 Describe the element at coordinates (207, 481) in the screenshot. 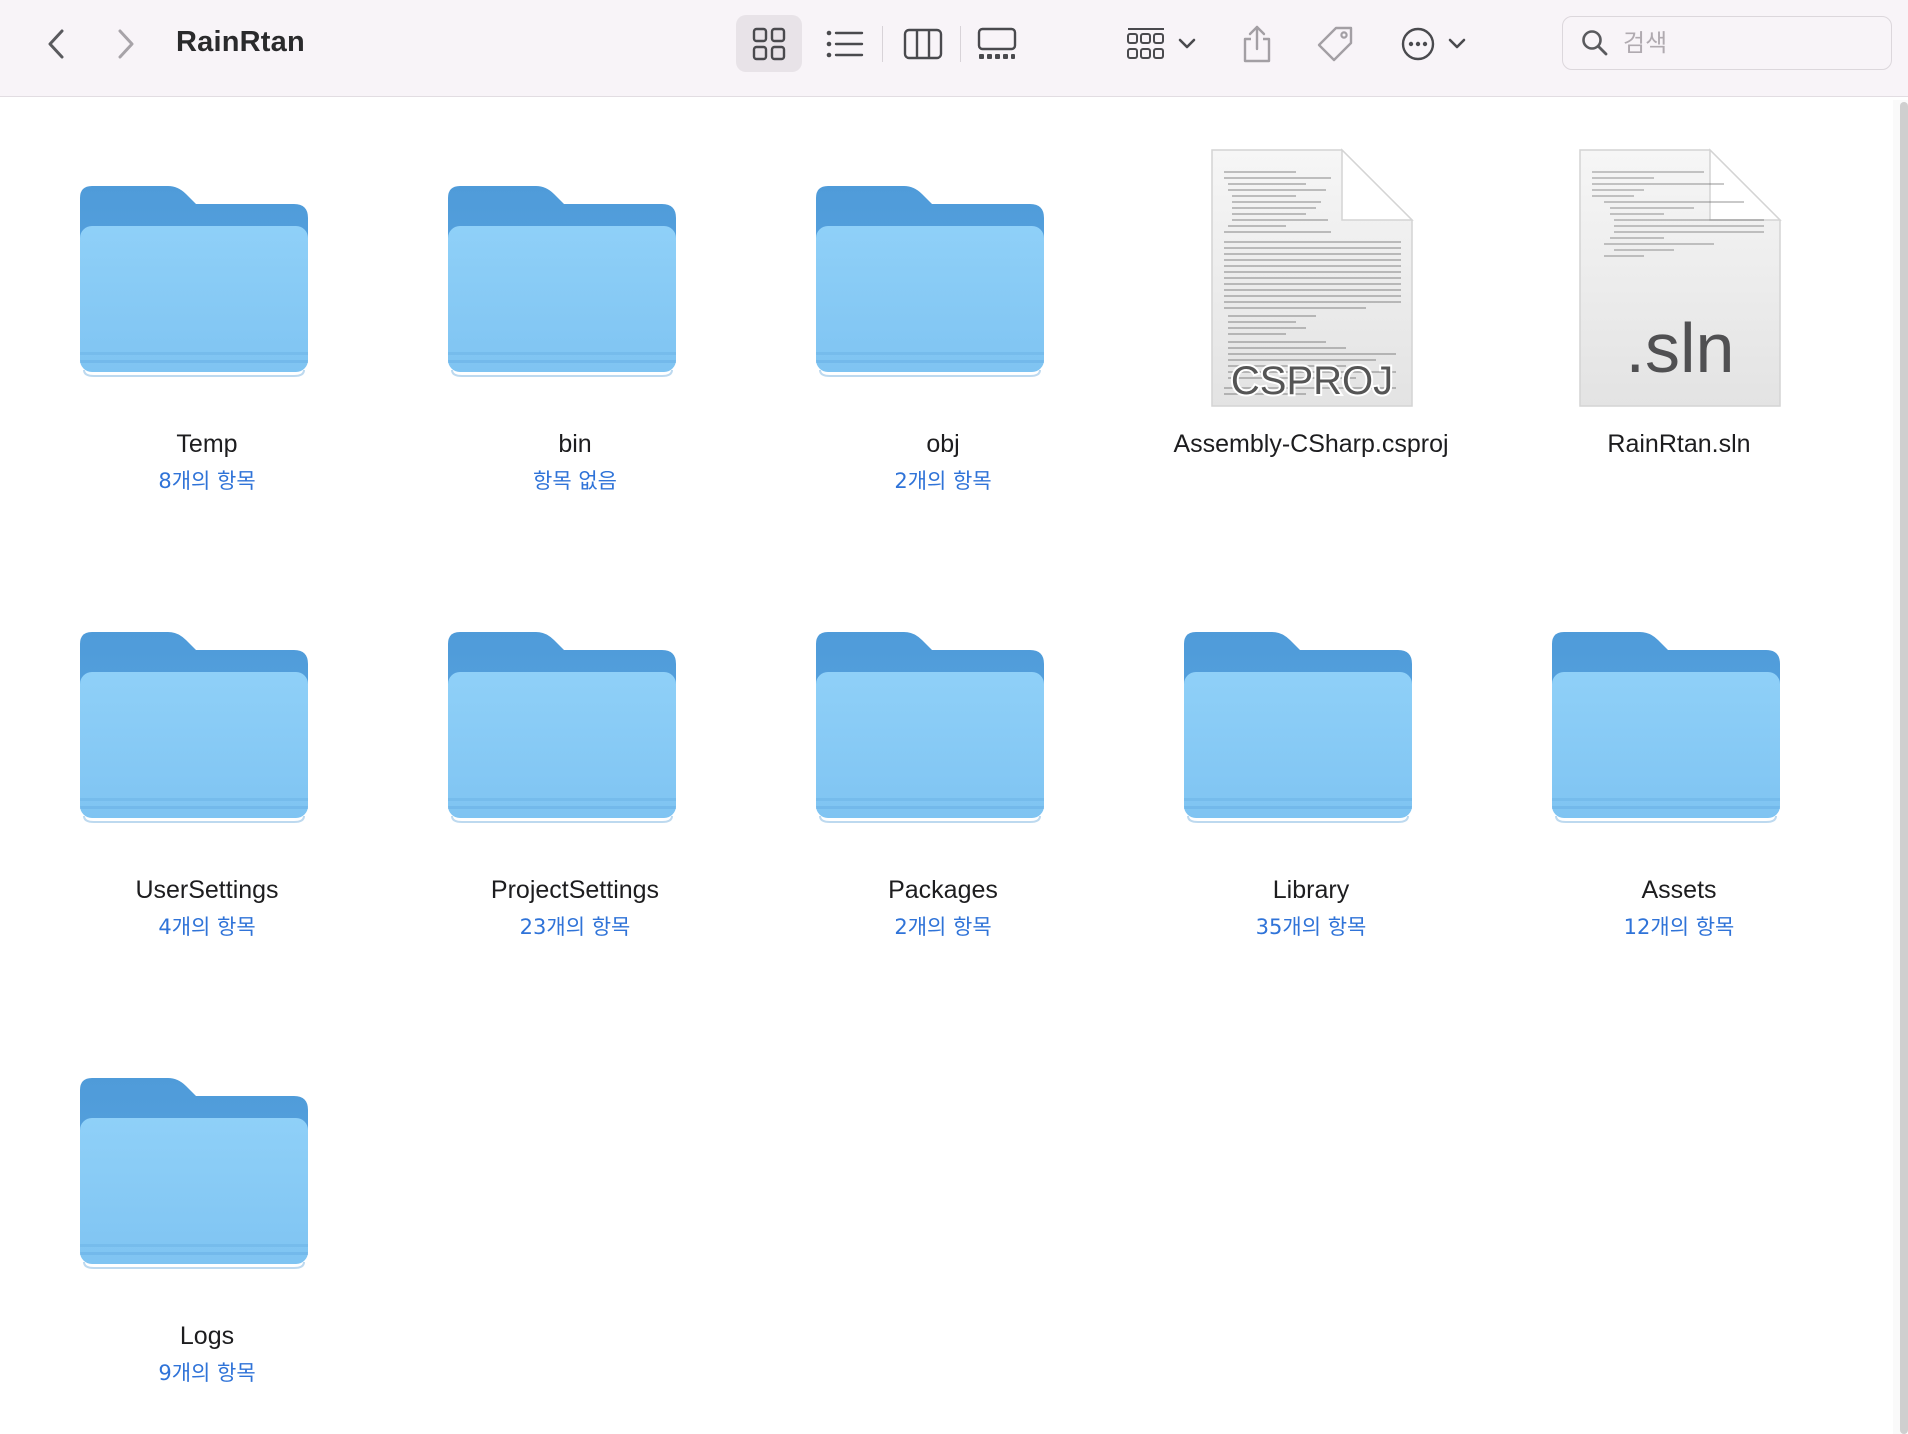

I see `item-count: 8개의 항목` at that location.